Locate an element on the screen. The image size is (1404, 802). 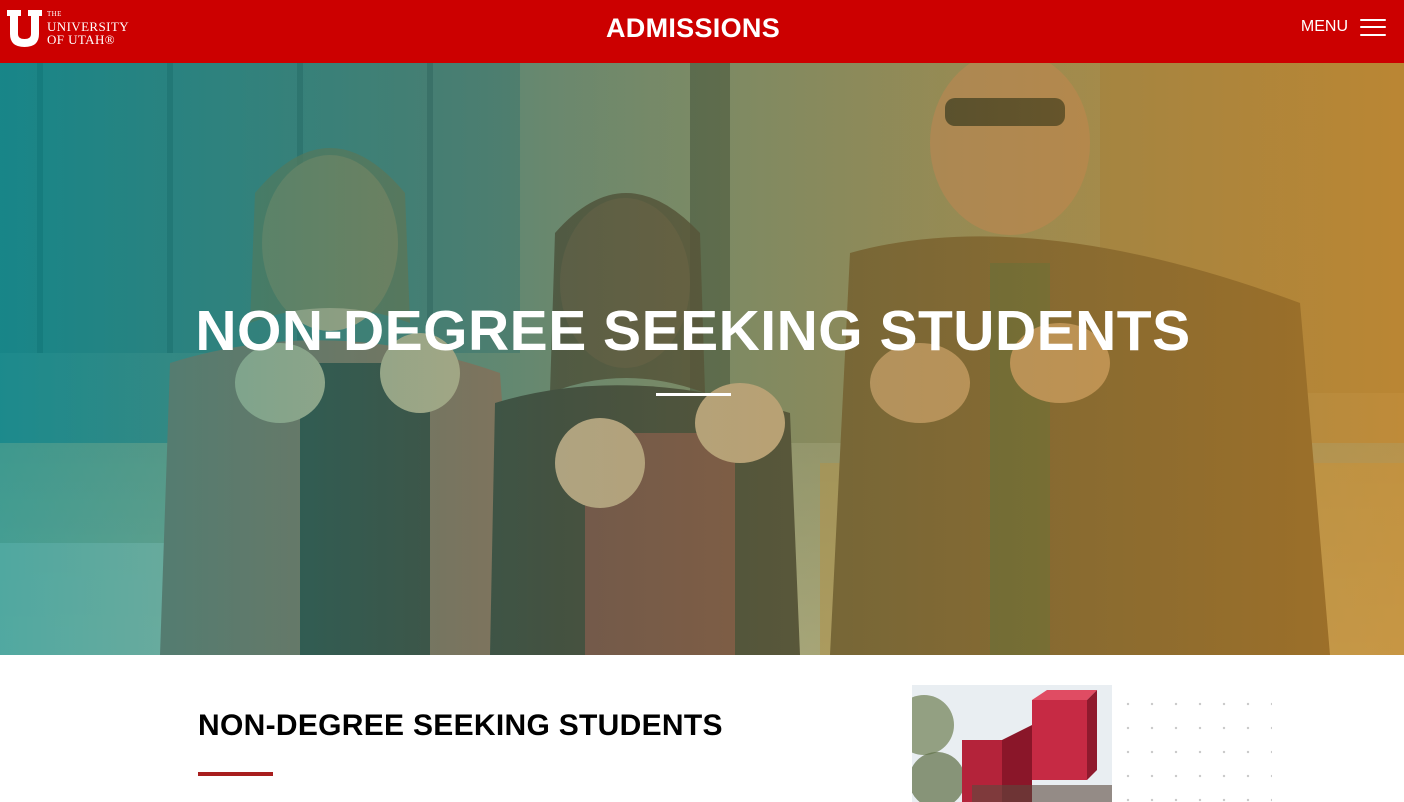
site-header: THE UNIVERSITY OF UTAH® ADMISSIONS MENU is located at coordinates (702, 31).